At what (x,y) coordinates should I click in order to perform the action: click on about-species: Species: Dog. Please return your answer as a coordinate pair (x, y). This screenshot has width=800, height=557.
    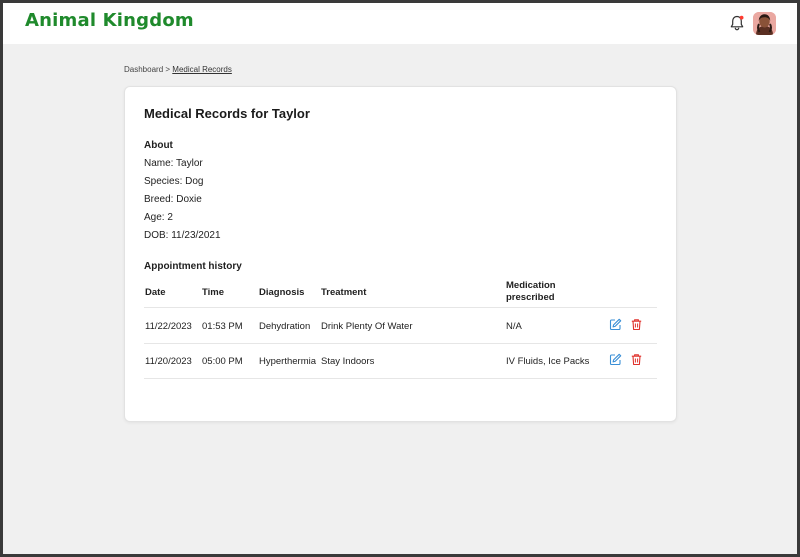
    Looking at the image, I should click on (174, 181).